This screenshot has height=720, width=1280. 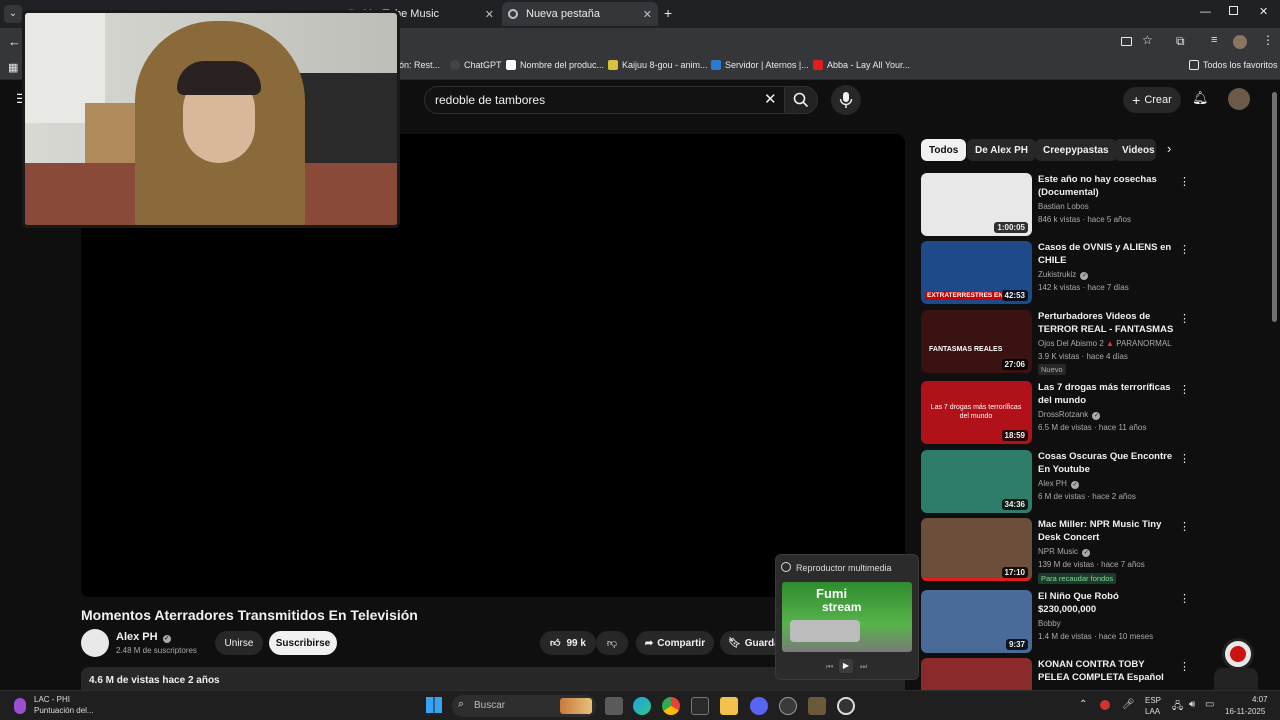 I want to click on media-player-taskbar-icon, so click(x=846, y=706).